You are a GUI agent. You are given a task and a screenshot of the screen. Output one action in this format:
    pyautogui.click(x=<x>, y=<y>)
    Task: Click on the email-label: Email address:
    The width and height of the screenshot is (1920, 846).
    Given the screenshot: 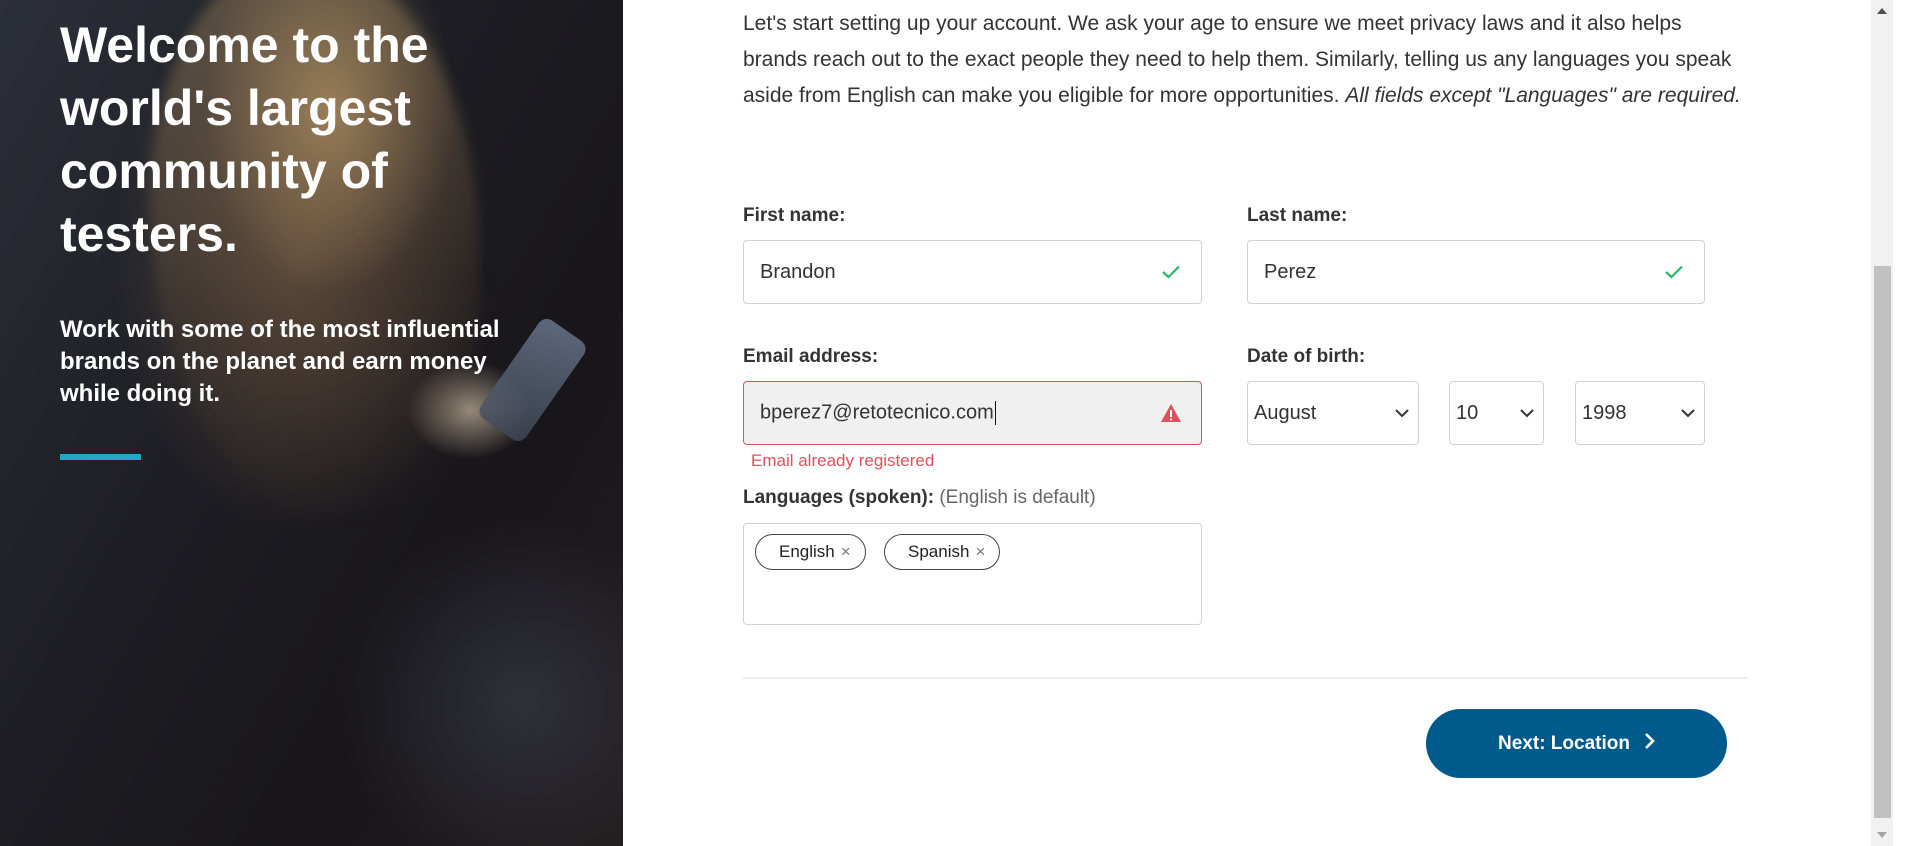 What is the action you would take?
    pyautogui.click(x=811, y=356)
    